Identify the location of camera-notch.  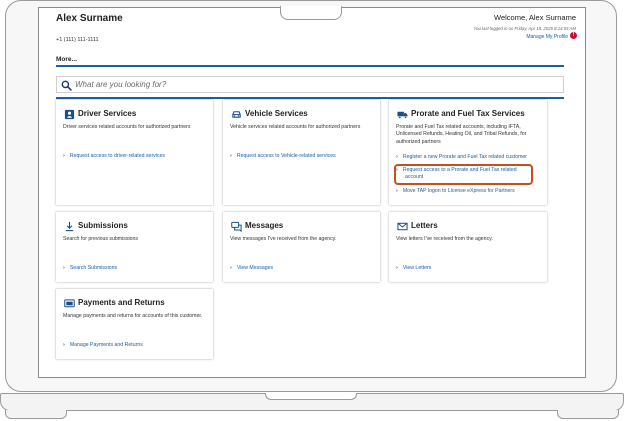
(311, 13).